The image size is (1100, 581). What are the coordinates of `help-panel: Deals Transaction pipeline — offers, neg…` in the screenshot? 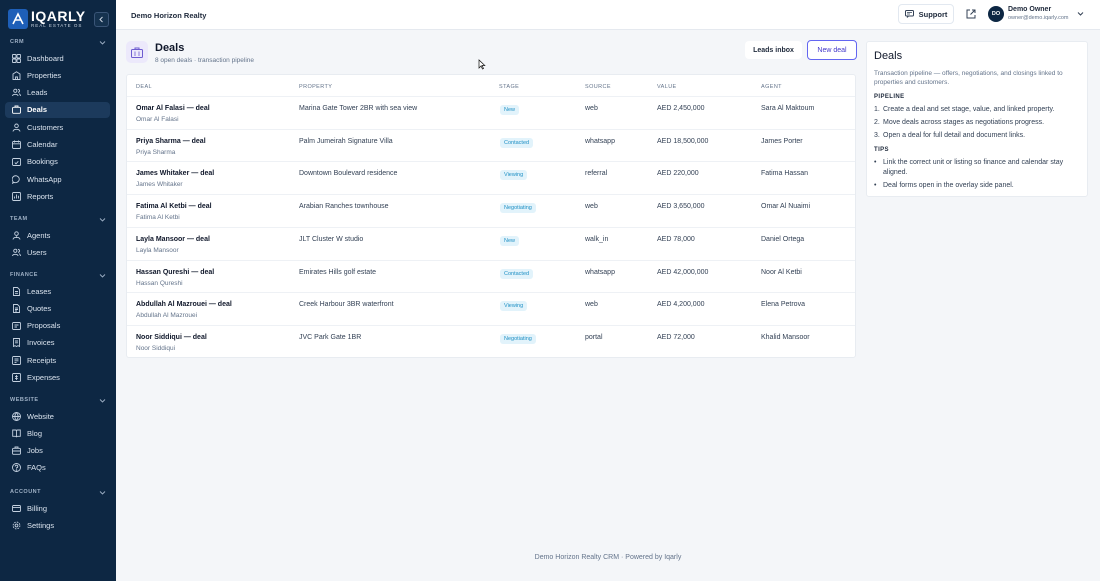 It's located at (977, 119).